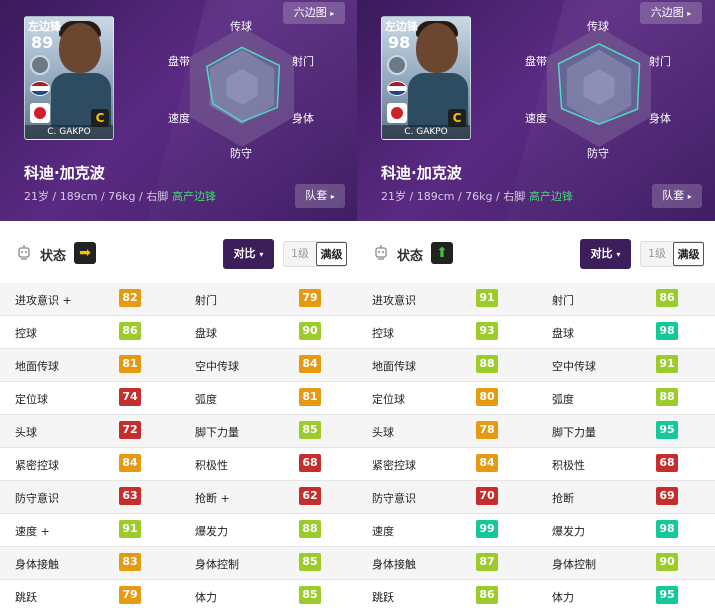  I want to click on radar-chart: 传球 射门 身体 防守 速度 盘带, so click(242, 87).